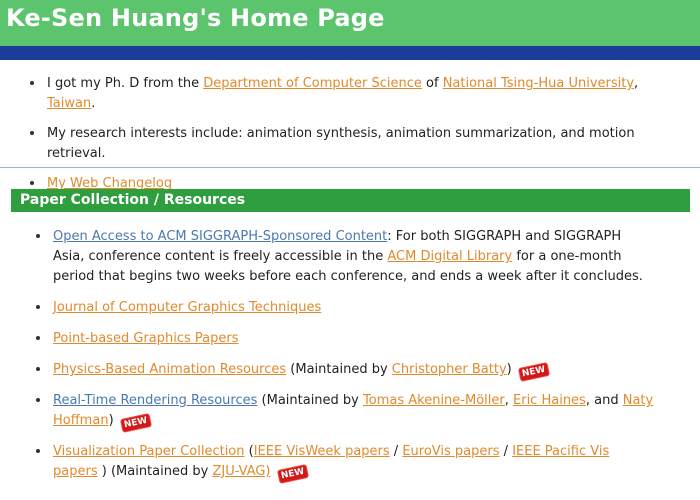 The height and width of the screenshot is (500, 700). I want to click on real-time-rendering-link: Real-Time Rendering Resources, so click(155, 400).